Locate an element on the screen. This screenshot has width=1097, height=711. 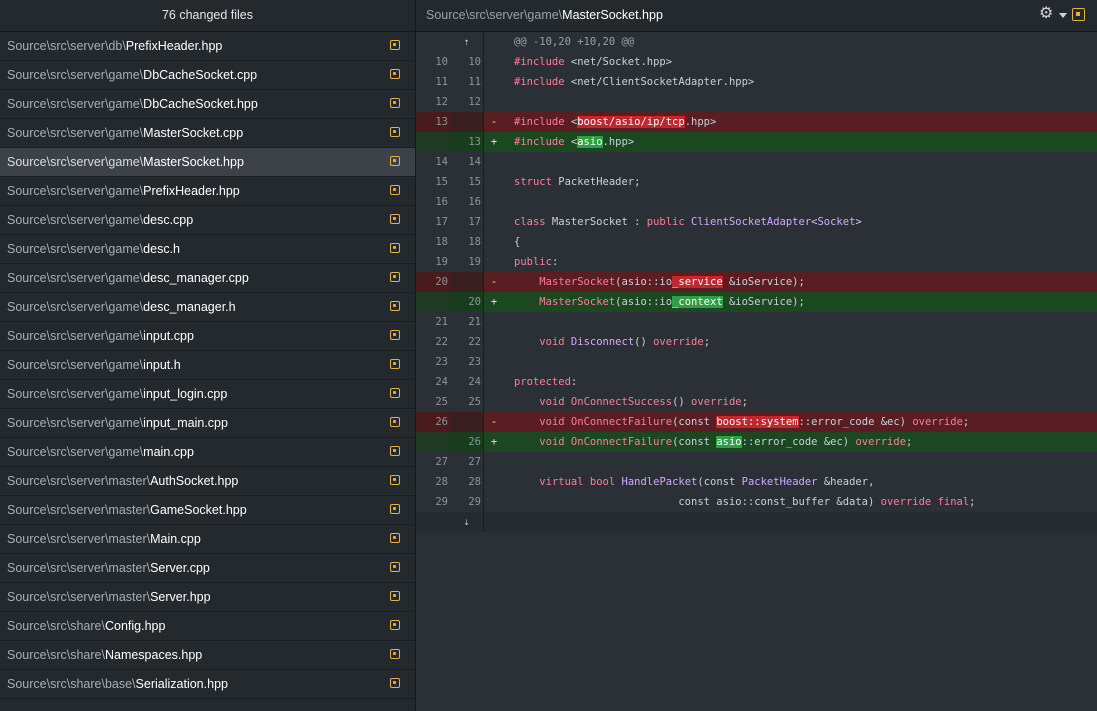
code-token: : is located at coordinates (555, 262).